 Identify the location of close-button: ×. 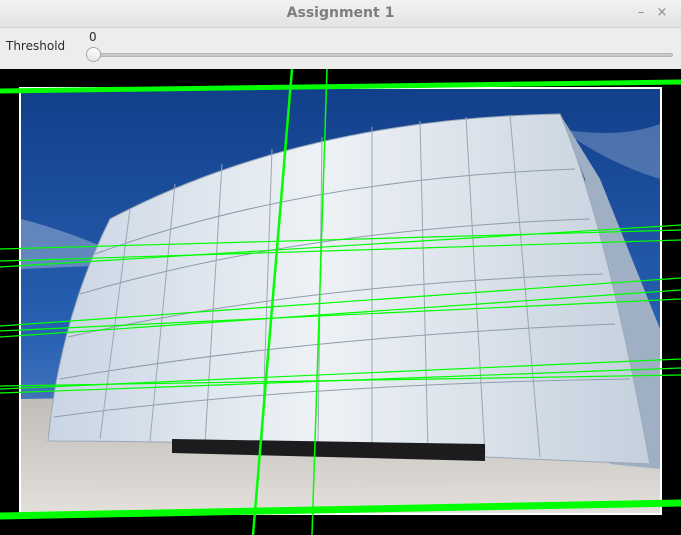
(662, 13).